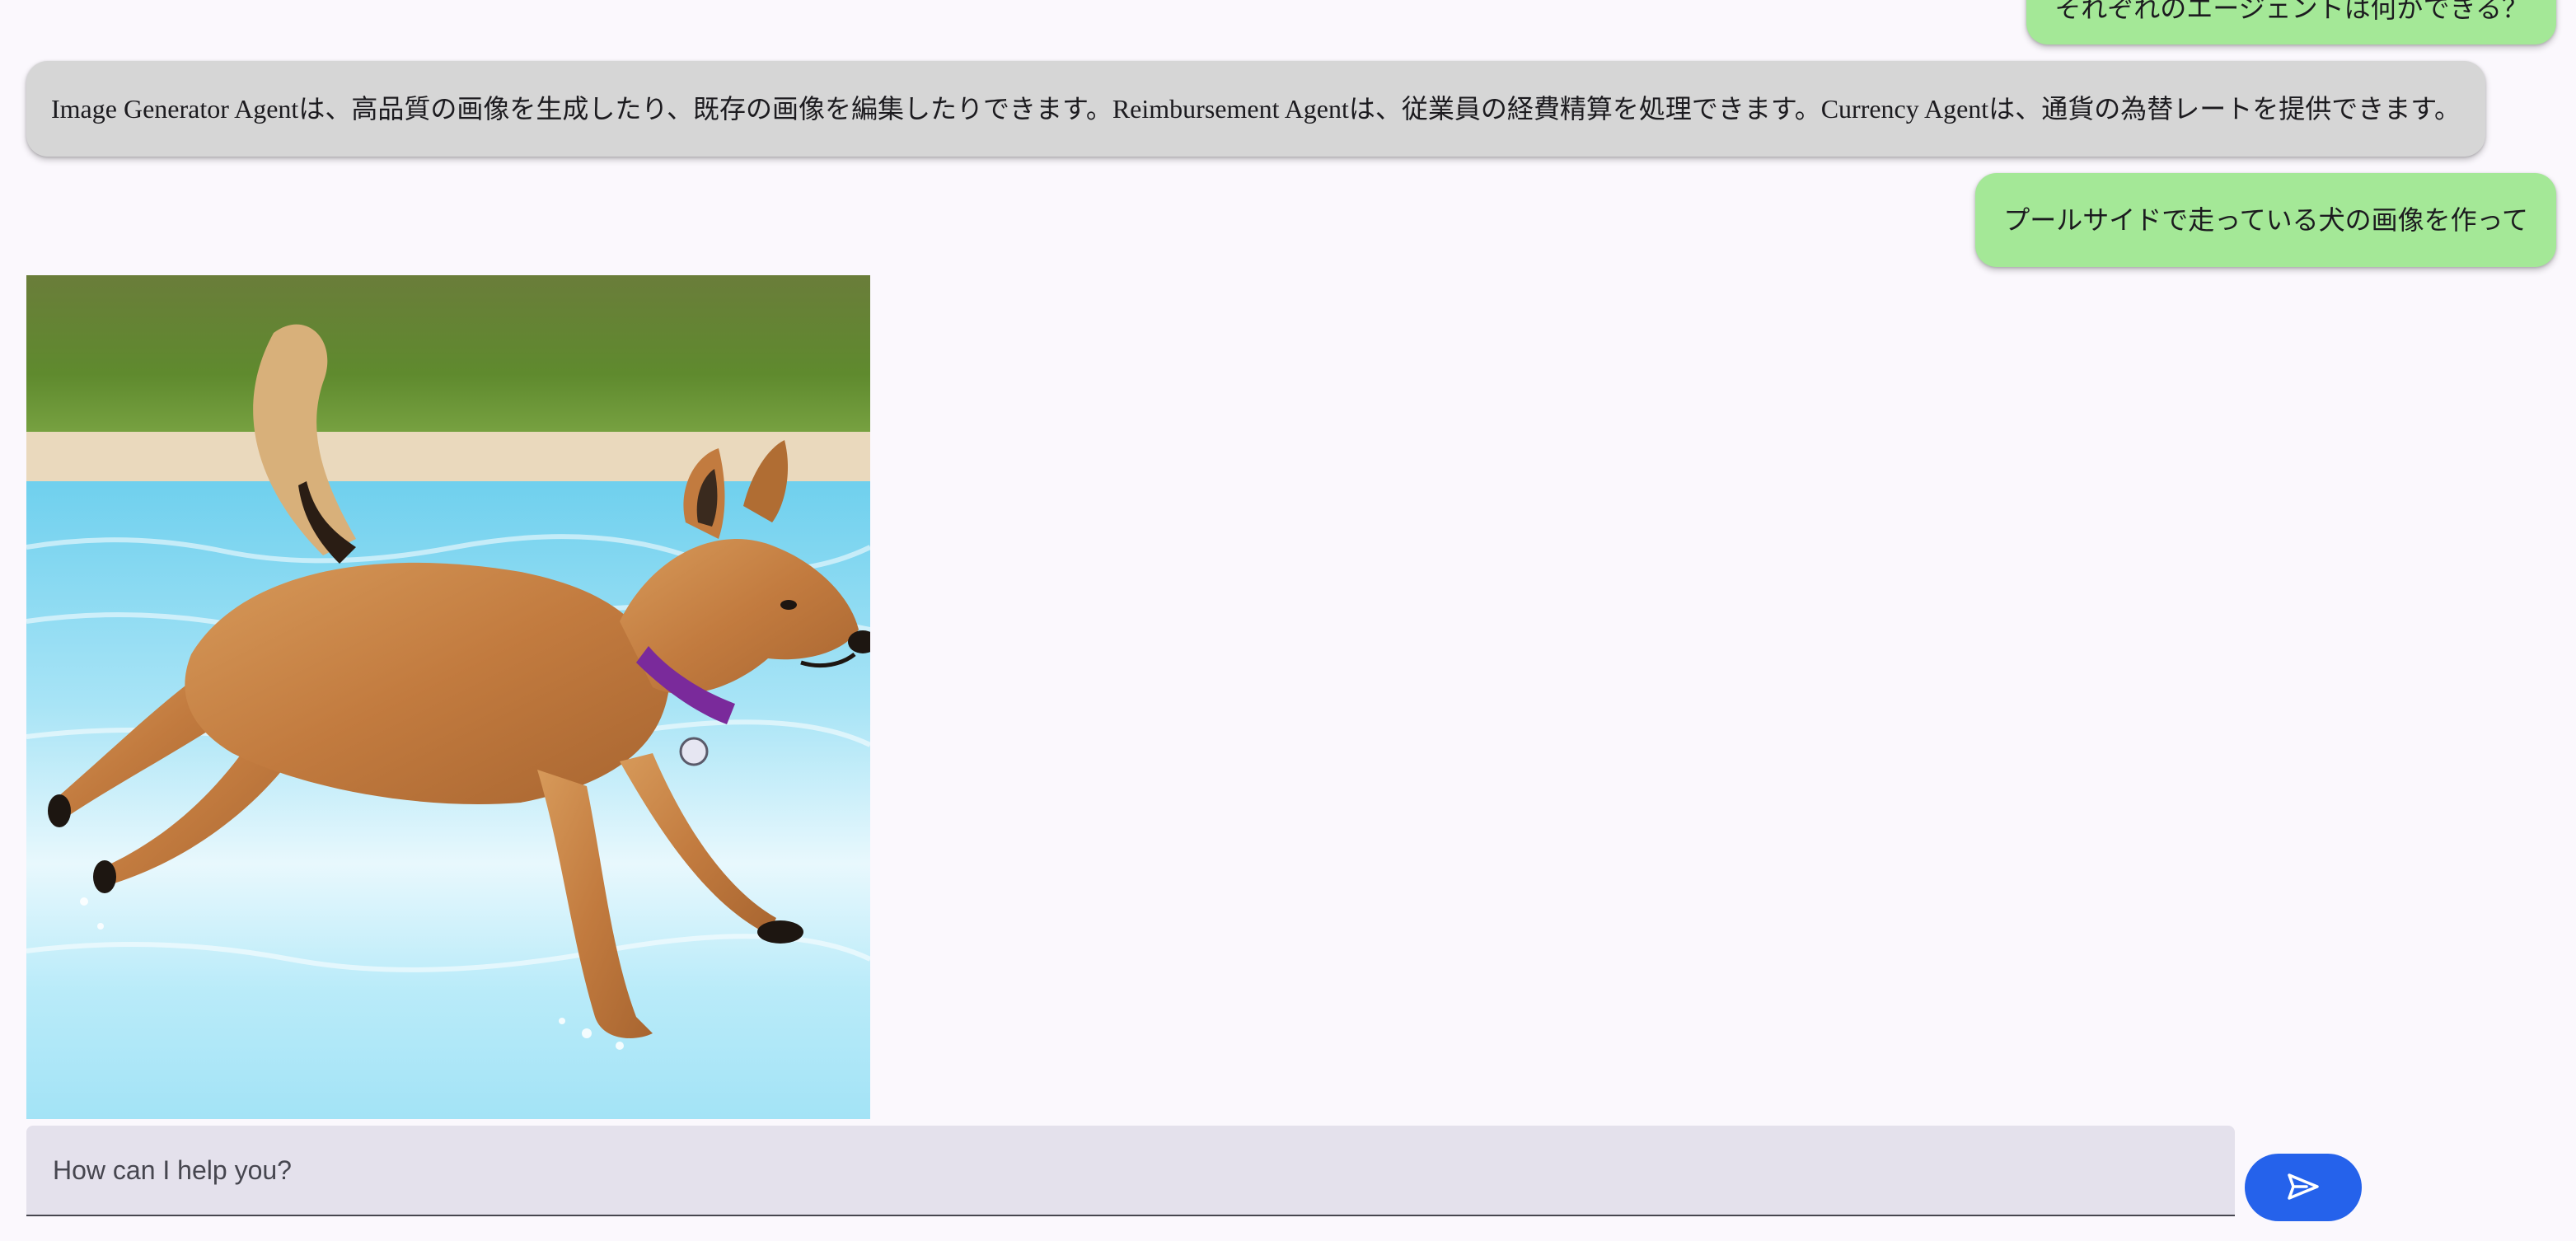 The height and width of the screenshot is (1241, 2576). I want to click on message-composer, so click(1130, 1171).